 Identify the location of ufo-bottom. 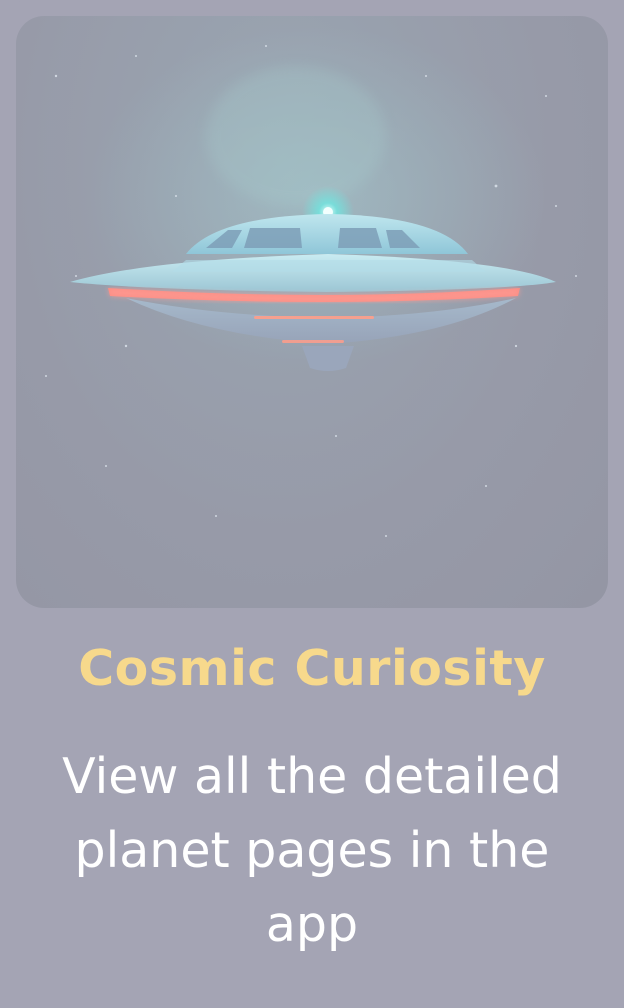
(328, 358).